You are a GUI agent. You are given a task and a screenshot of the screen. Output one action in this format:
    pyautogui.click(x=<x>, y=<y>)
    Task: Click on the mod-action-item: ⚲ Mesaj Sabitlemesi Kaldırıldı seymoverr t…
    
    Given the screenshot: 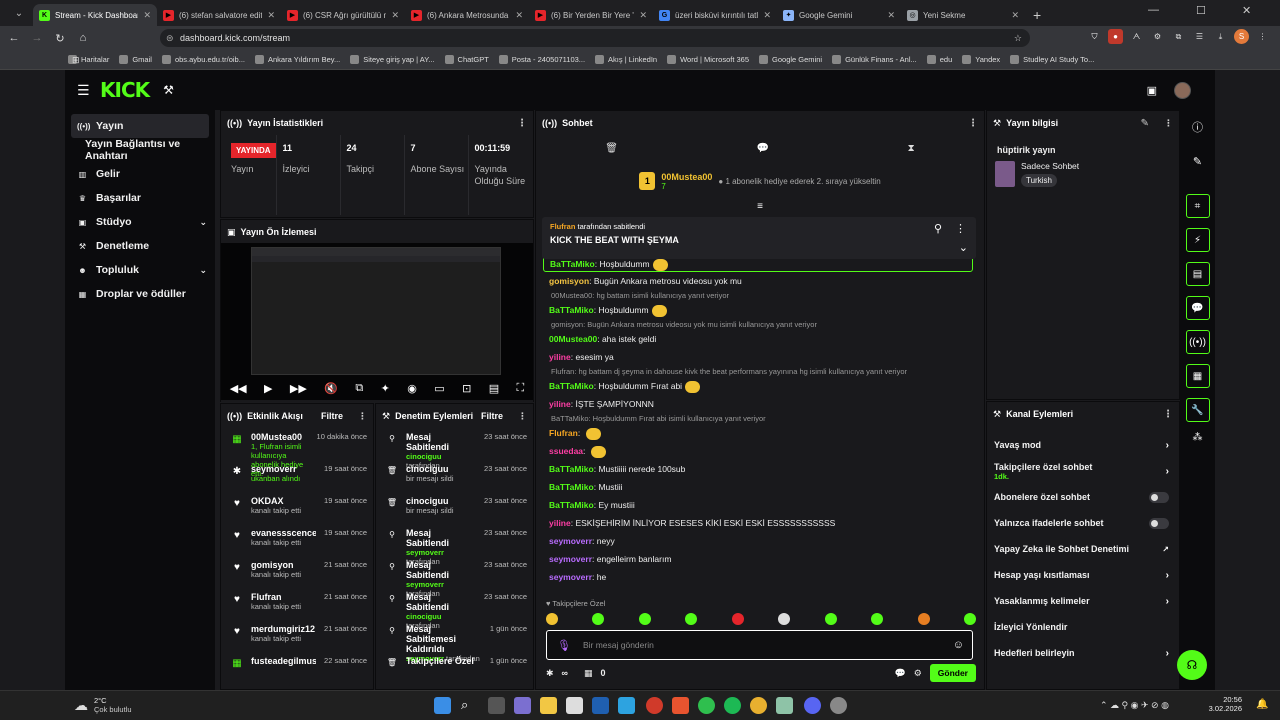 What is the action you would take?
    pyautogui.click(x=454, y=641)
    